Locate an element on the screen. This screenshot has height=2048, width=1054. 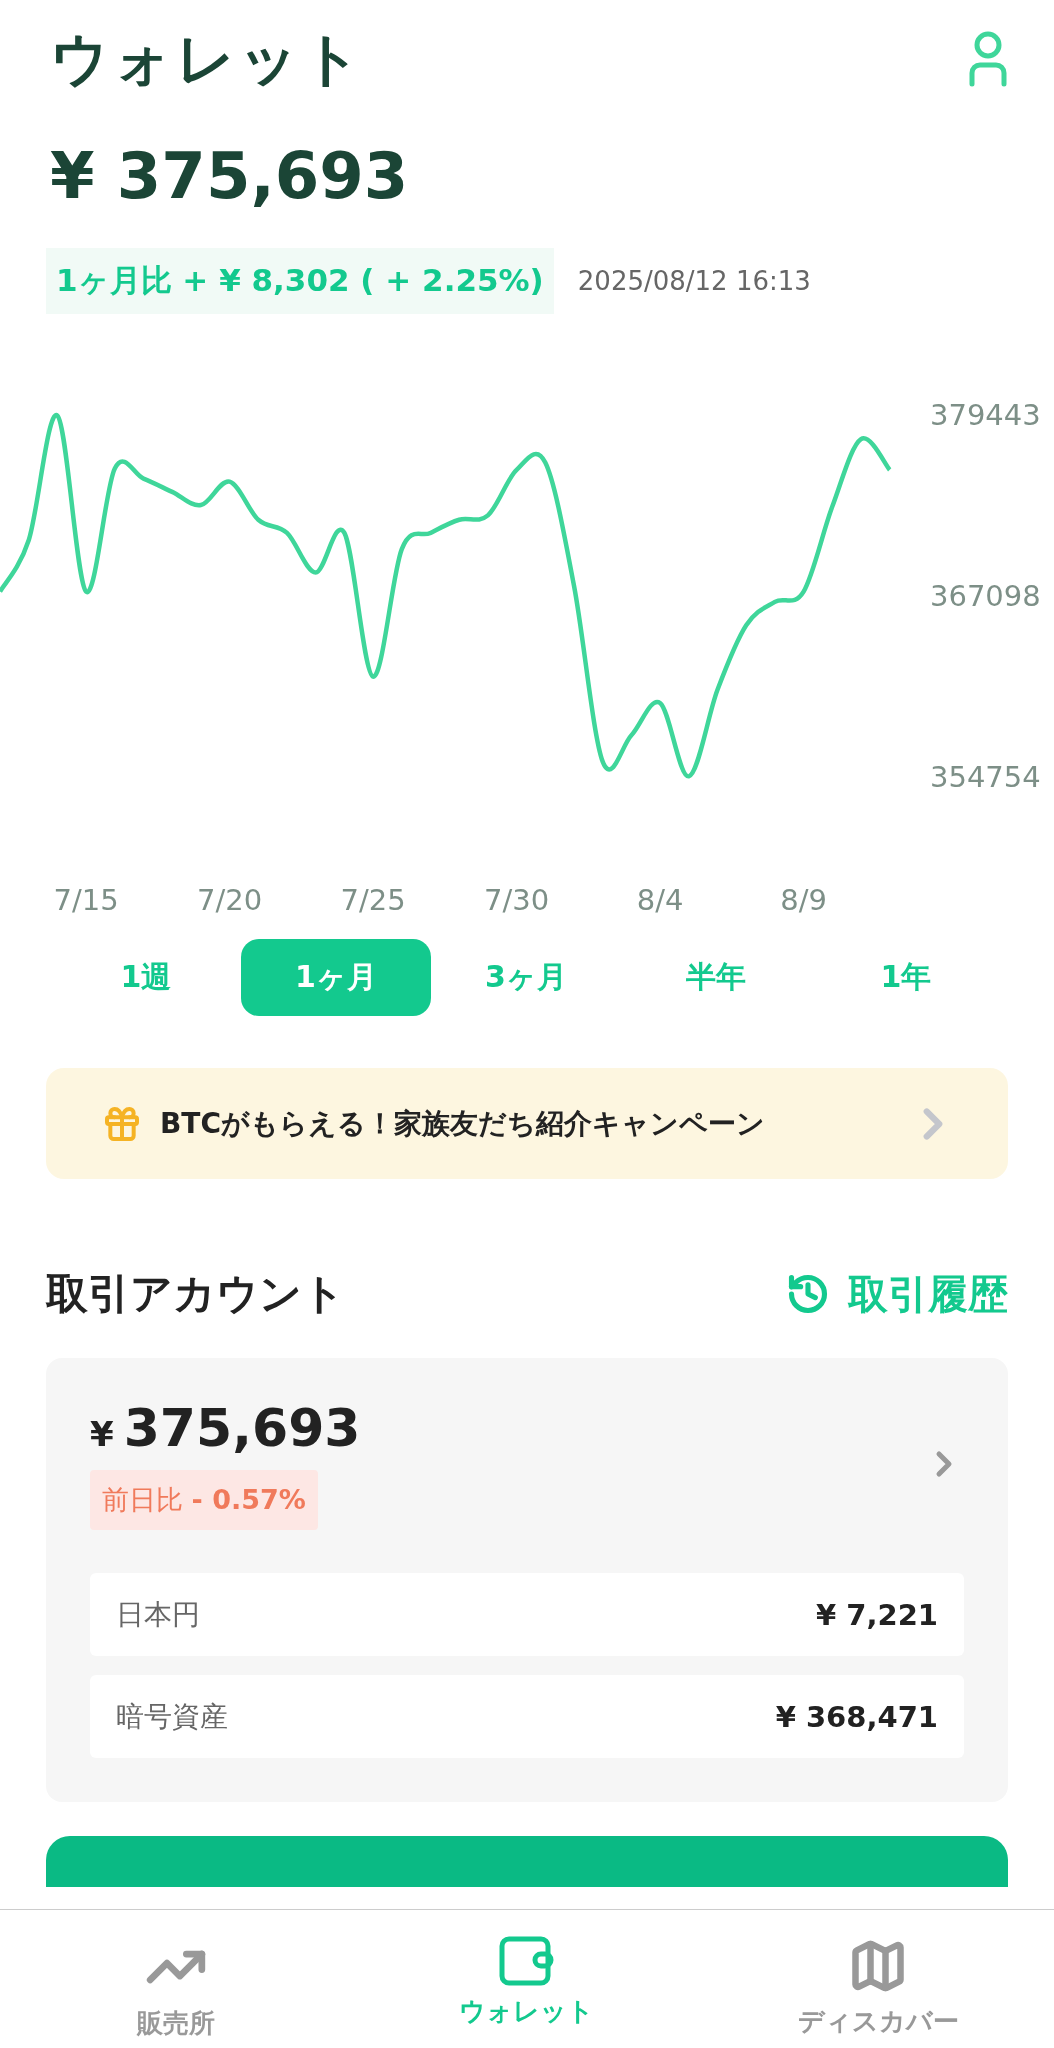
y-tick-label: 354754 is located at coordinates (985, 777).